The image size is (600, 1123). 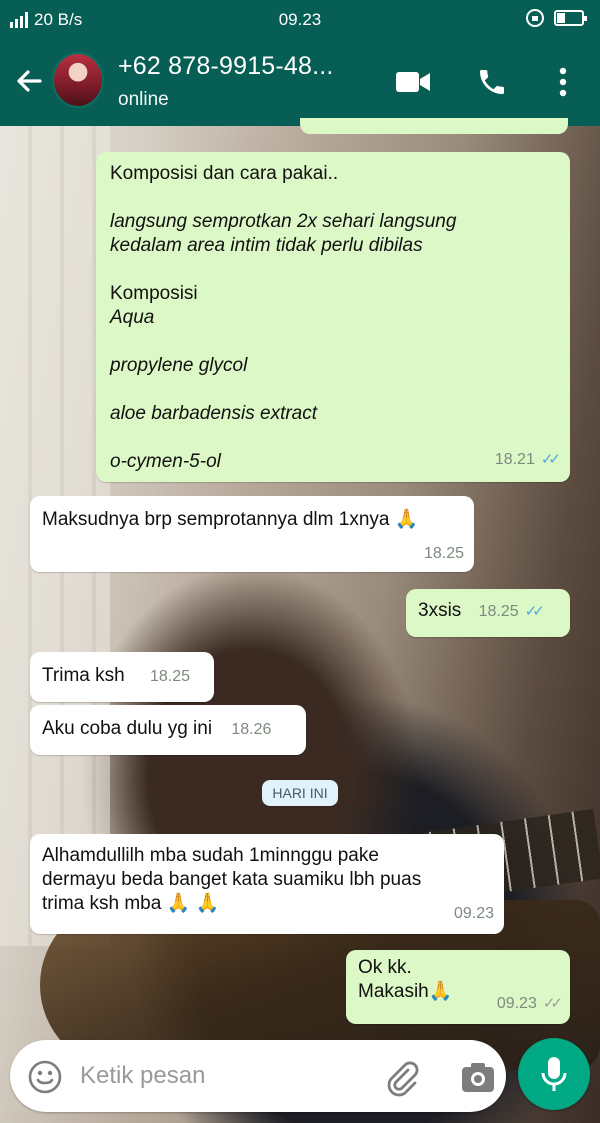 What do you see at coordinates (552, 1003) in the screenshot?
I see `delivered-ticks-icon: ✓✓` at bounding box center [552, 1003].